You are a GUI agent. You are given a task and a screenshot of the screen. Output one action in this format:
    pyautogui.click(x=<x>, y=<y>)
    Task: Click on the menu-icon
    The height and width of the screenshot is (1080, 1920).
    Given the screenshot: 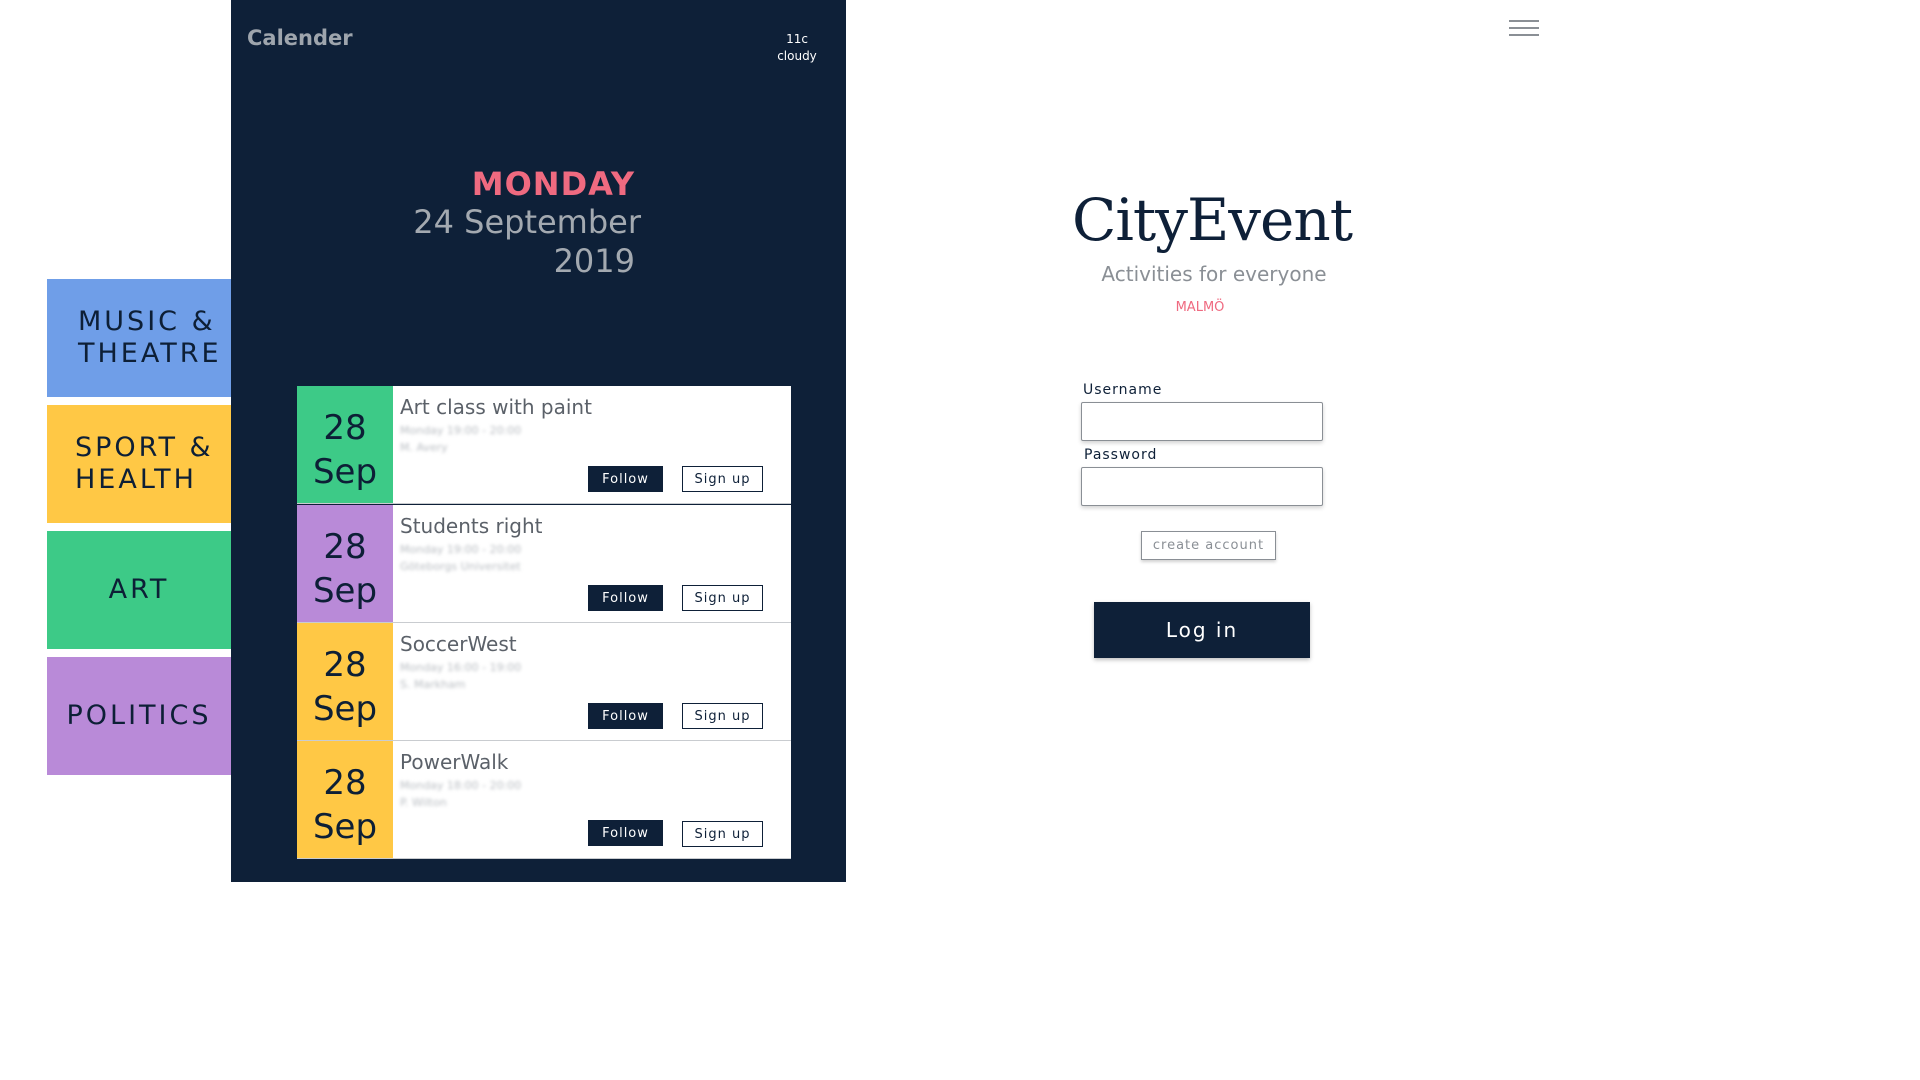 What is the action you would take?
    pyautogui.click(x=1524, y=29)
    